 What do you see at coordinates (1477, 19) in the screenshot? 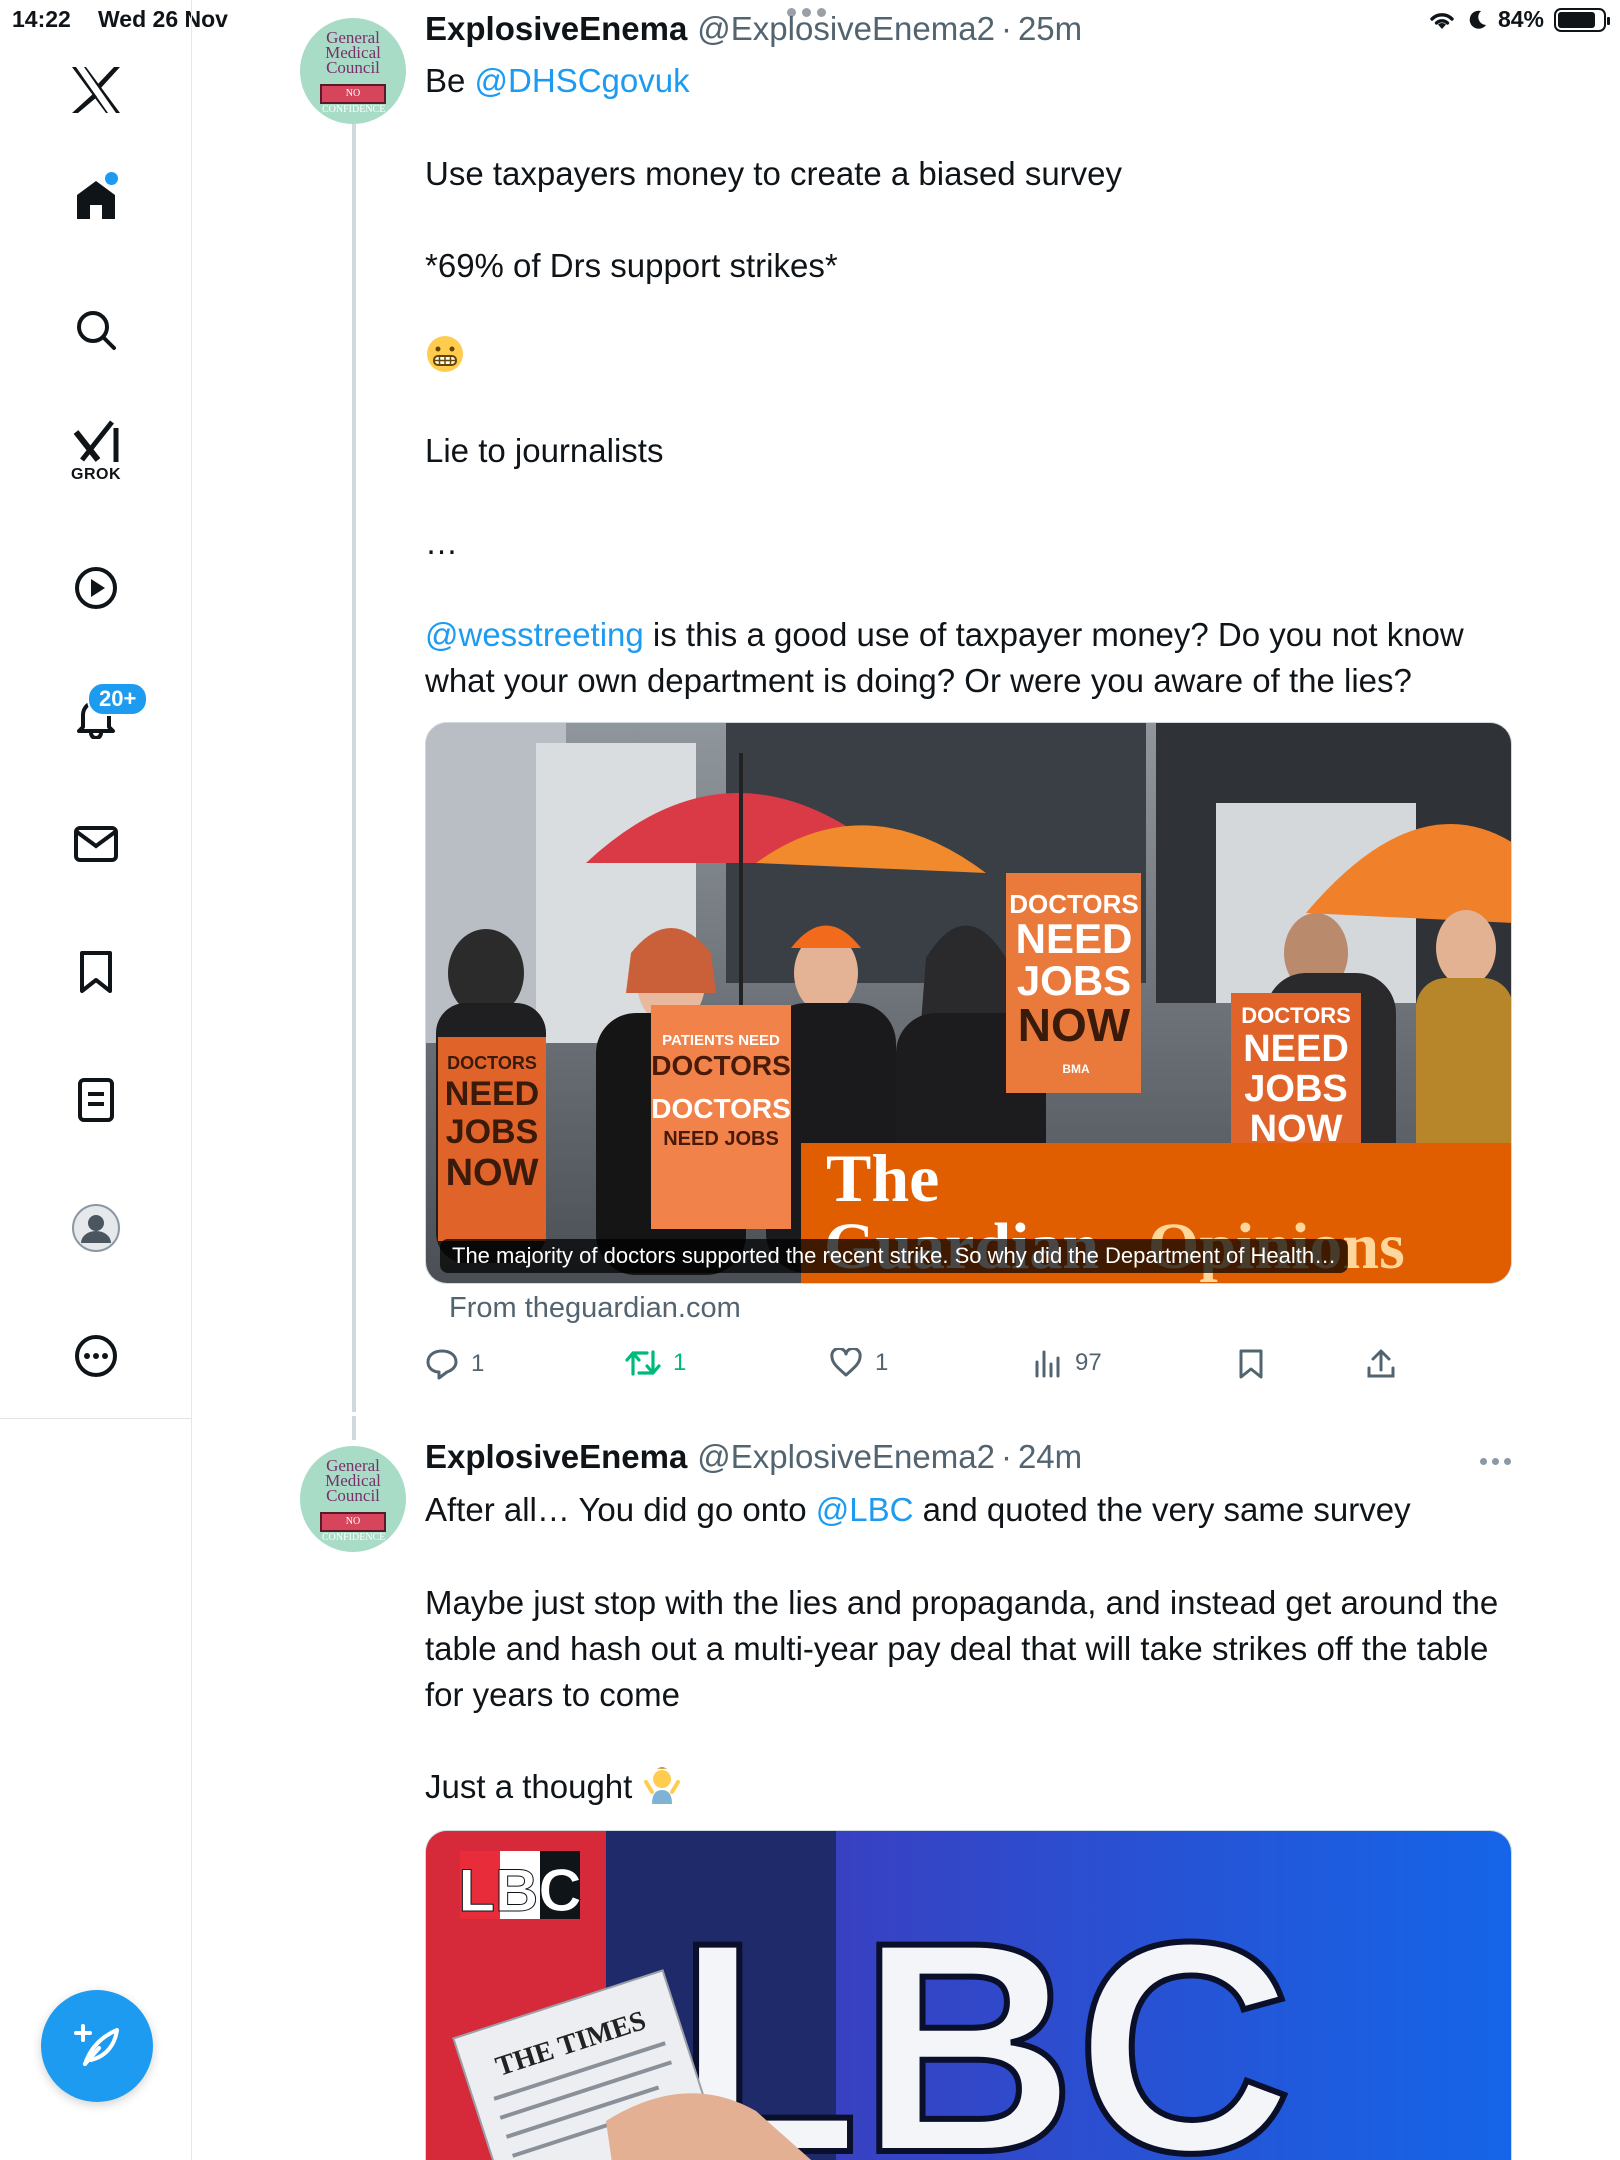
I see `moon-icon` at bounding box center [1477, 19].